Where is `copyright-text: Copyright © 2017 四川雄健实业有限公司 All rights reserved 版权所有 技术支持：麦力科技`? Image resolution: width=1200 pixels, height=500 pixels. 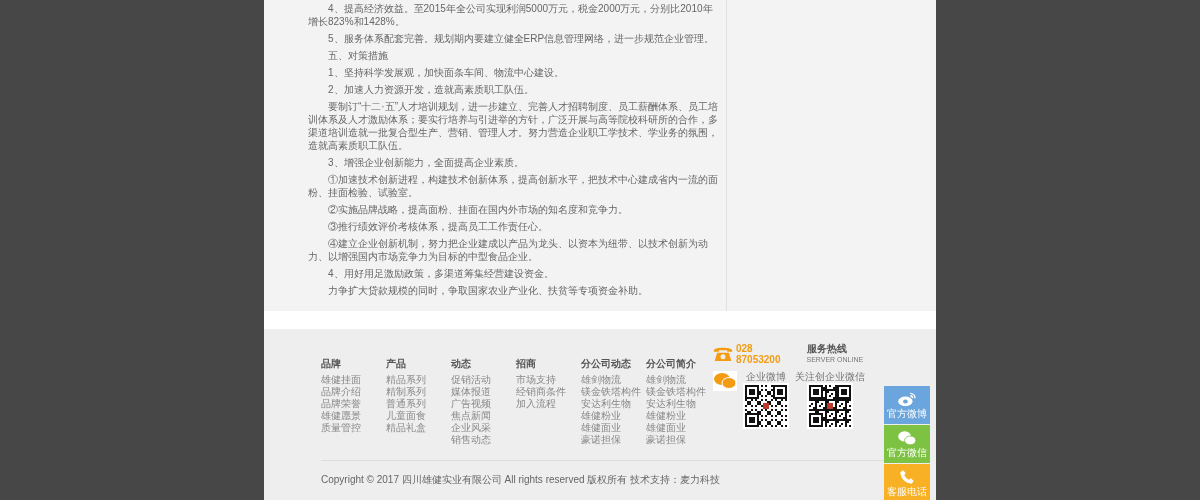 copyright-text: Copyright © 2017 四川雄健实业有限公司 All rights reserved 版权所有 技术支持：麦力科技 is located at coordinates (521, 479).